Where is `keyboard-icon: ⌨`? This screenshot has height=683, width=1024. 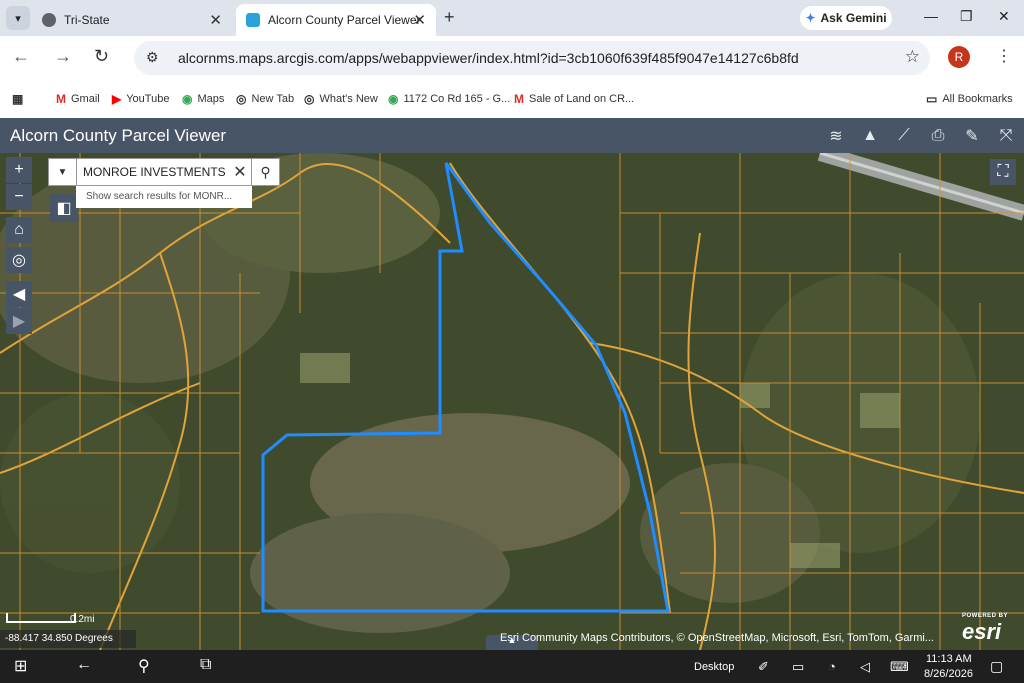
keyboard-icon: ⌨ is located at coordinates (899, 667).